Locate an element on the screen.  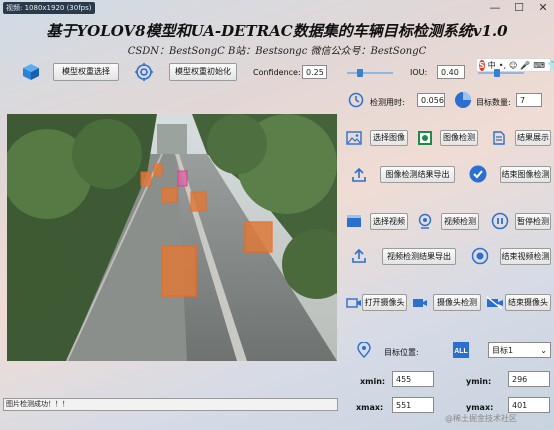
export-image-results-button: 图像检测结果导出 is located at coordinates (417, 174).